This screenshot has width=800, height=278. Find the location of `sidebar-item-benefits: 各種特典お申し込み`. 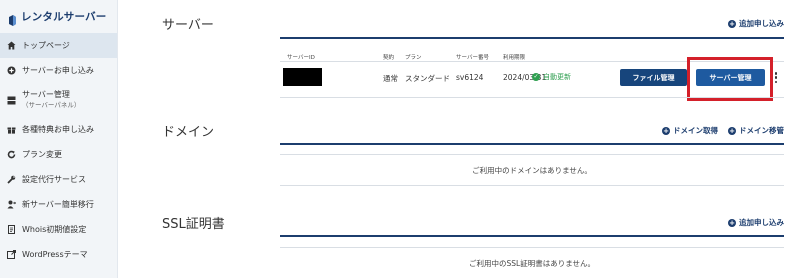

sidebar-item-benefits: 各種特典お申し込み is located at coordinates (58, 129).